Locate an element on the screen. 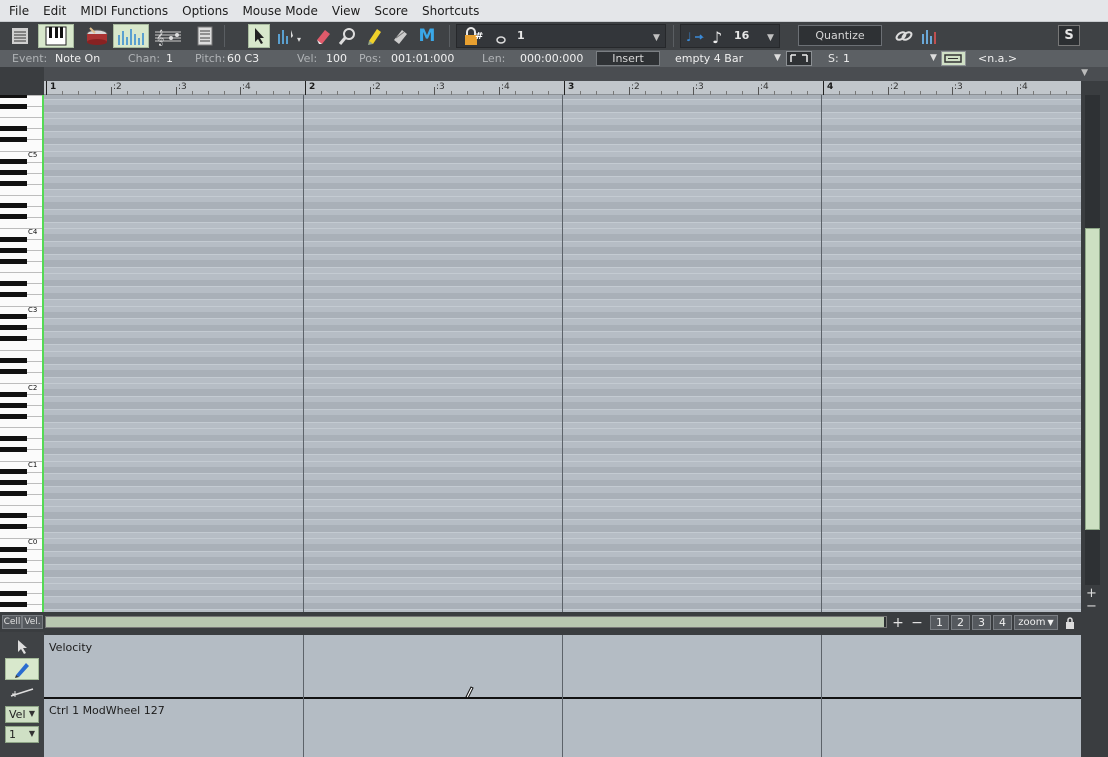 The height and width of the screenshot is (757, 1108). magnifier-icon is located at coordinates (348, 36).